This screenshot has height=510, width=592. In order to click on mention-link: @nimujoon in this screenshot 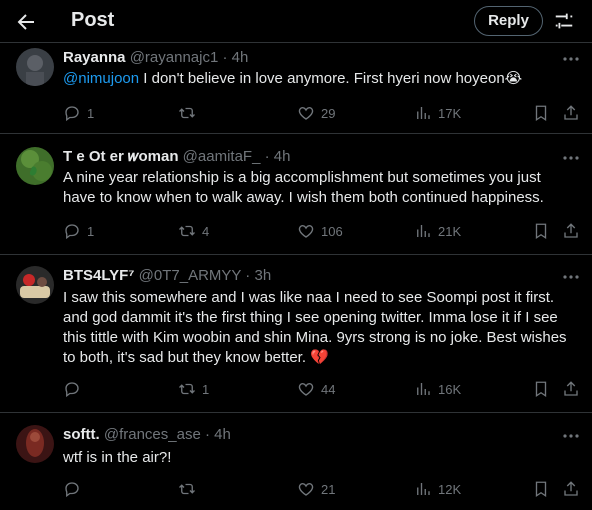, I will do `click(101, 78)`.